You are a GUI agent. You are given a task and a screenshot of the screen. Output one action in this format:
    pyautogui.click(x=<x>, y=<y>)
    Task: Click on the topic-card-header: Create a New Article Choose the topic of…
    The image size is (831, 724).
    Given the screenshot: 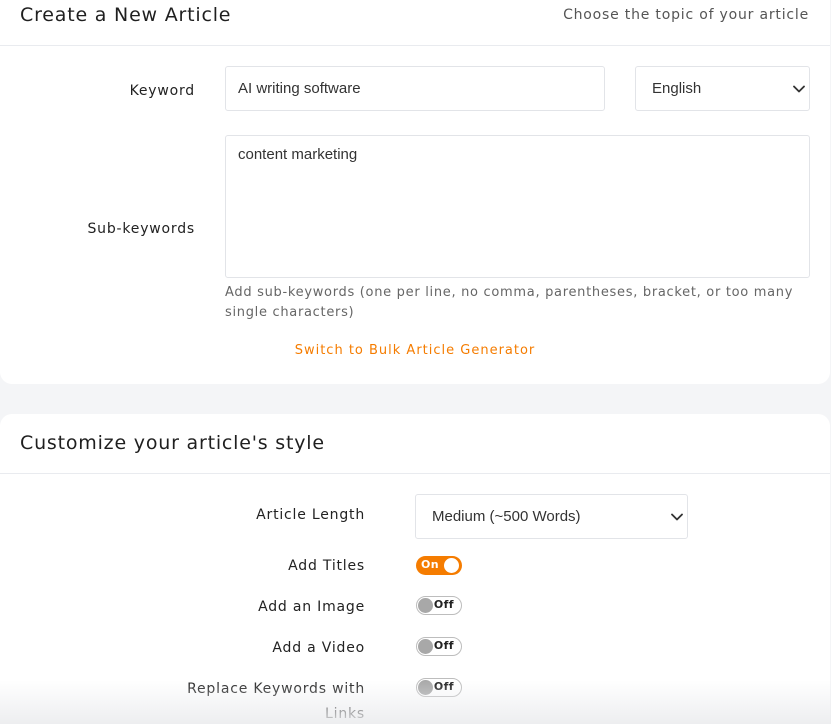 What is the action you would take?
    pyautogui.click(x=415, y=23)
    